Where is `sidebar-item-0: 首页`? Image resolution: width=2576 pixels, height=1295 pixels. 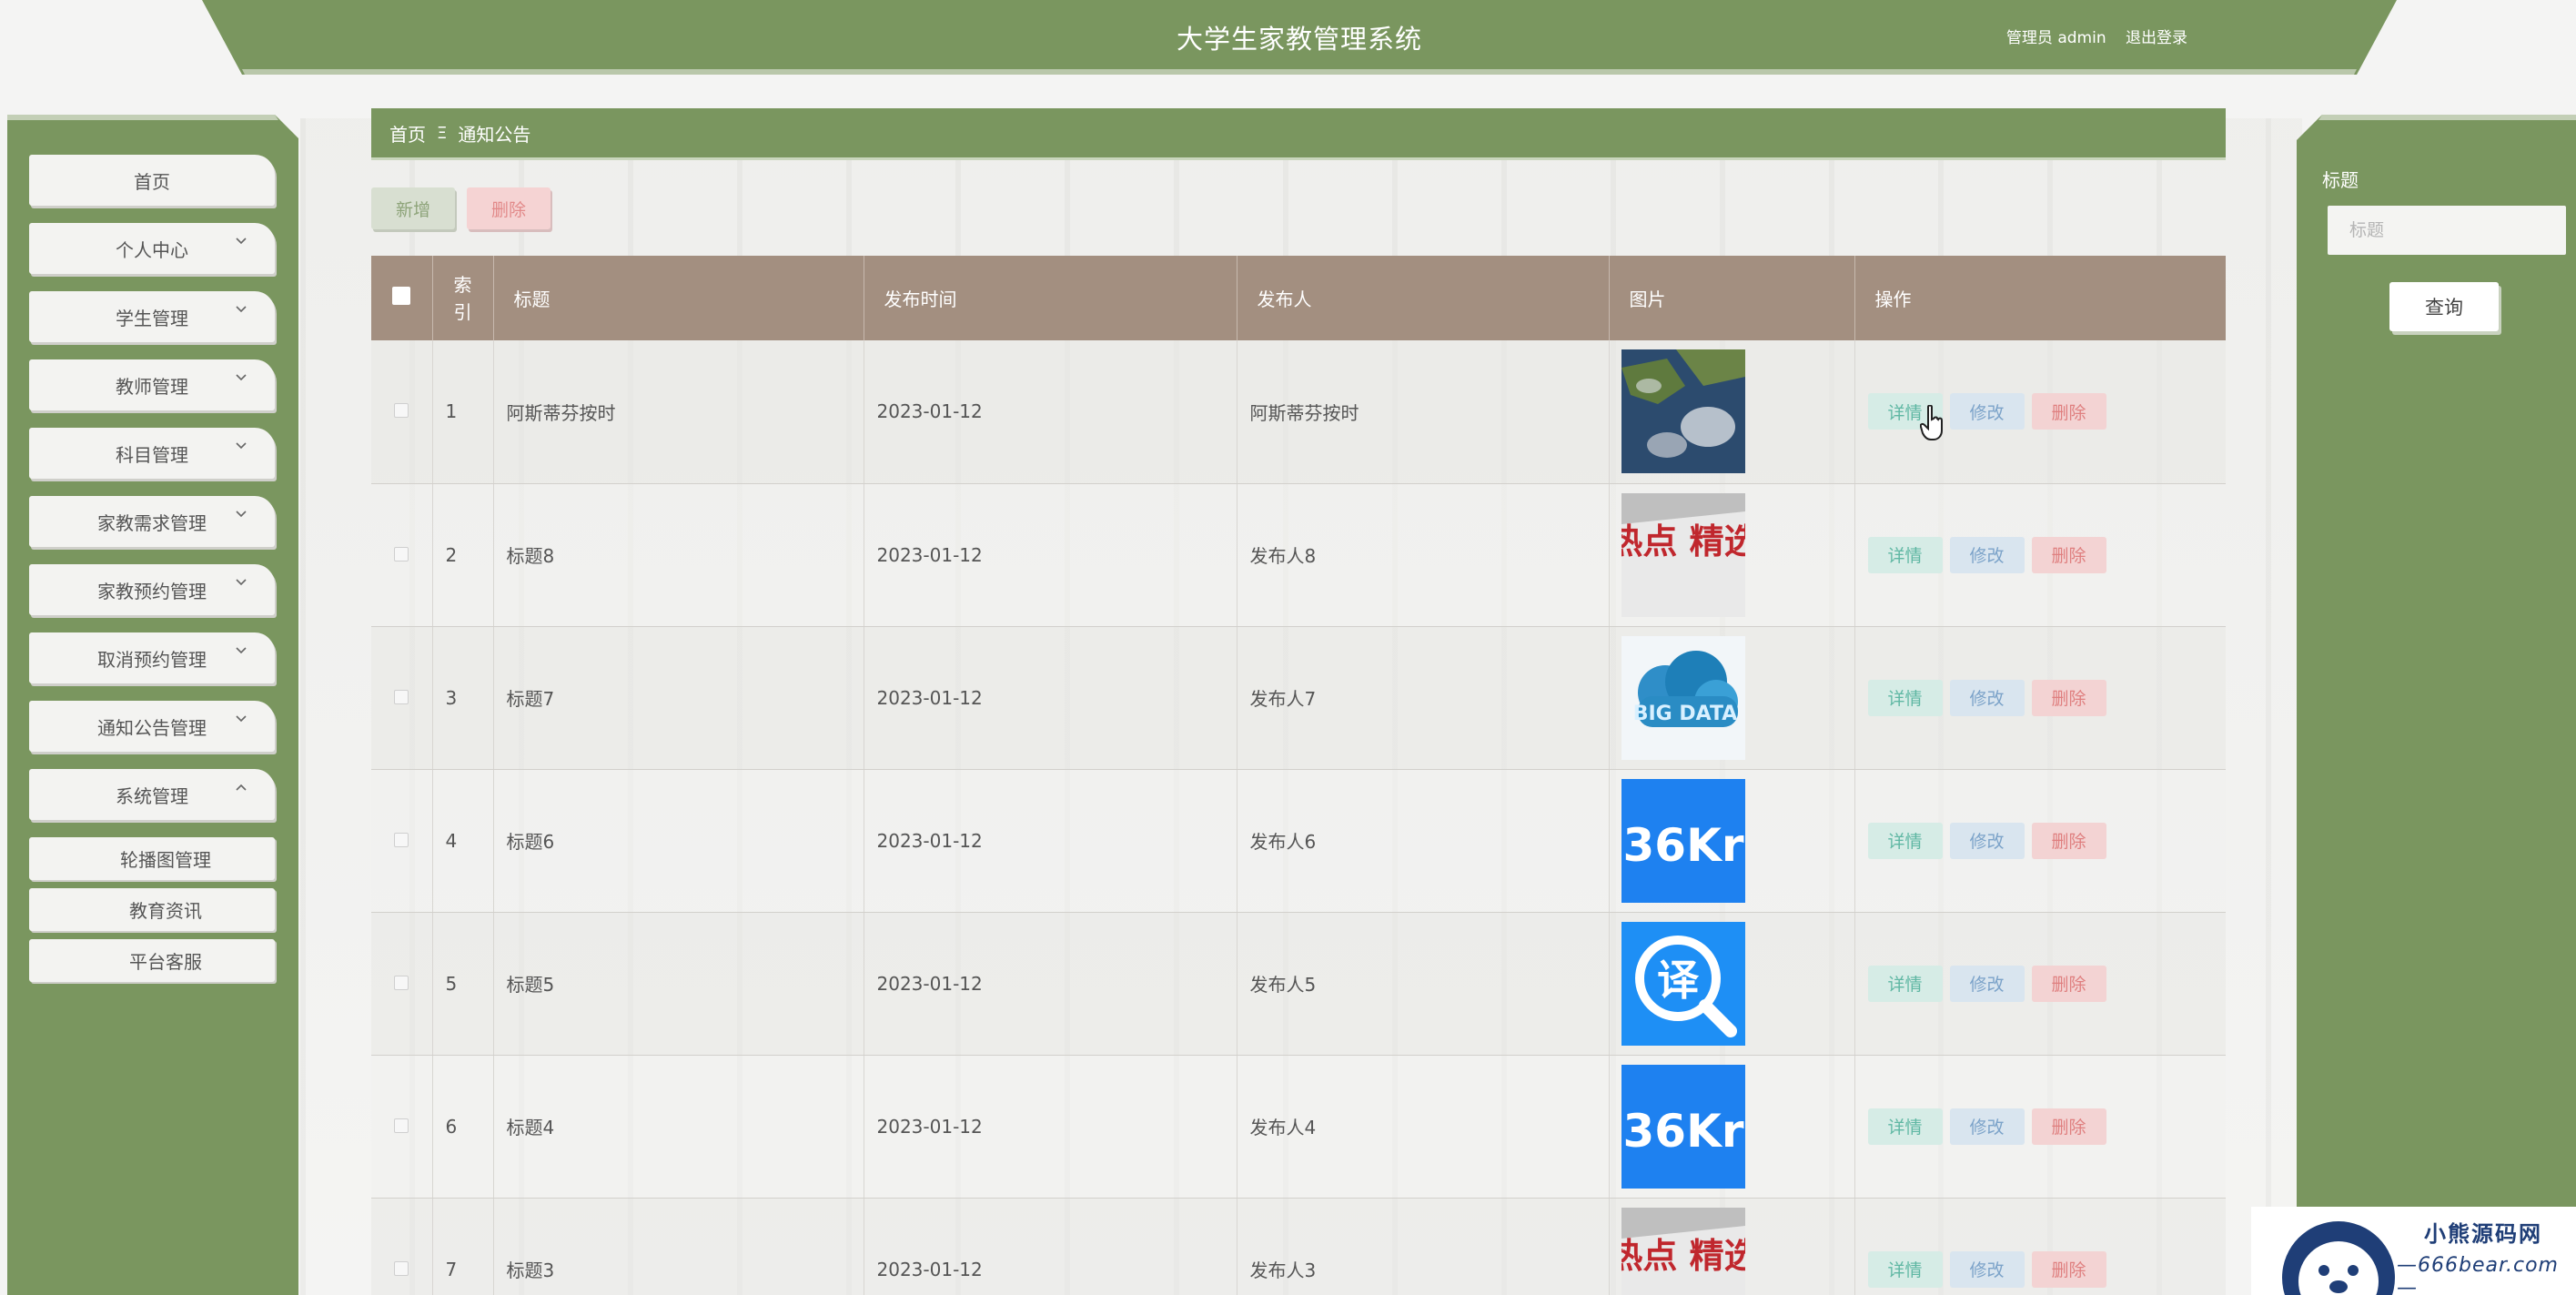
sidebar-item-0: 首页 is located at coordinates (152, 180).